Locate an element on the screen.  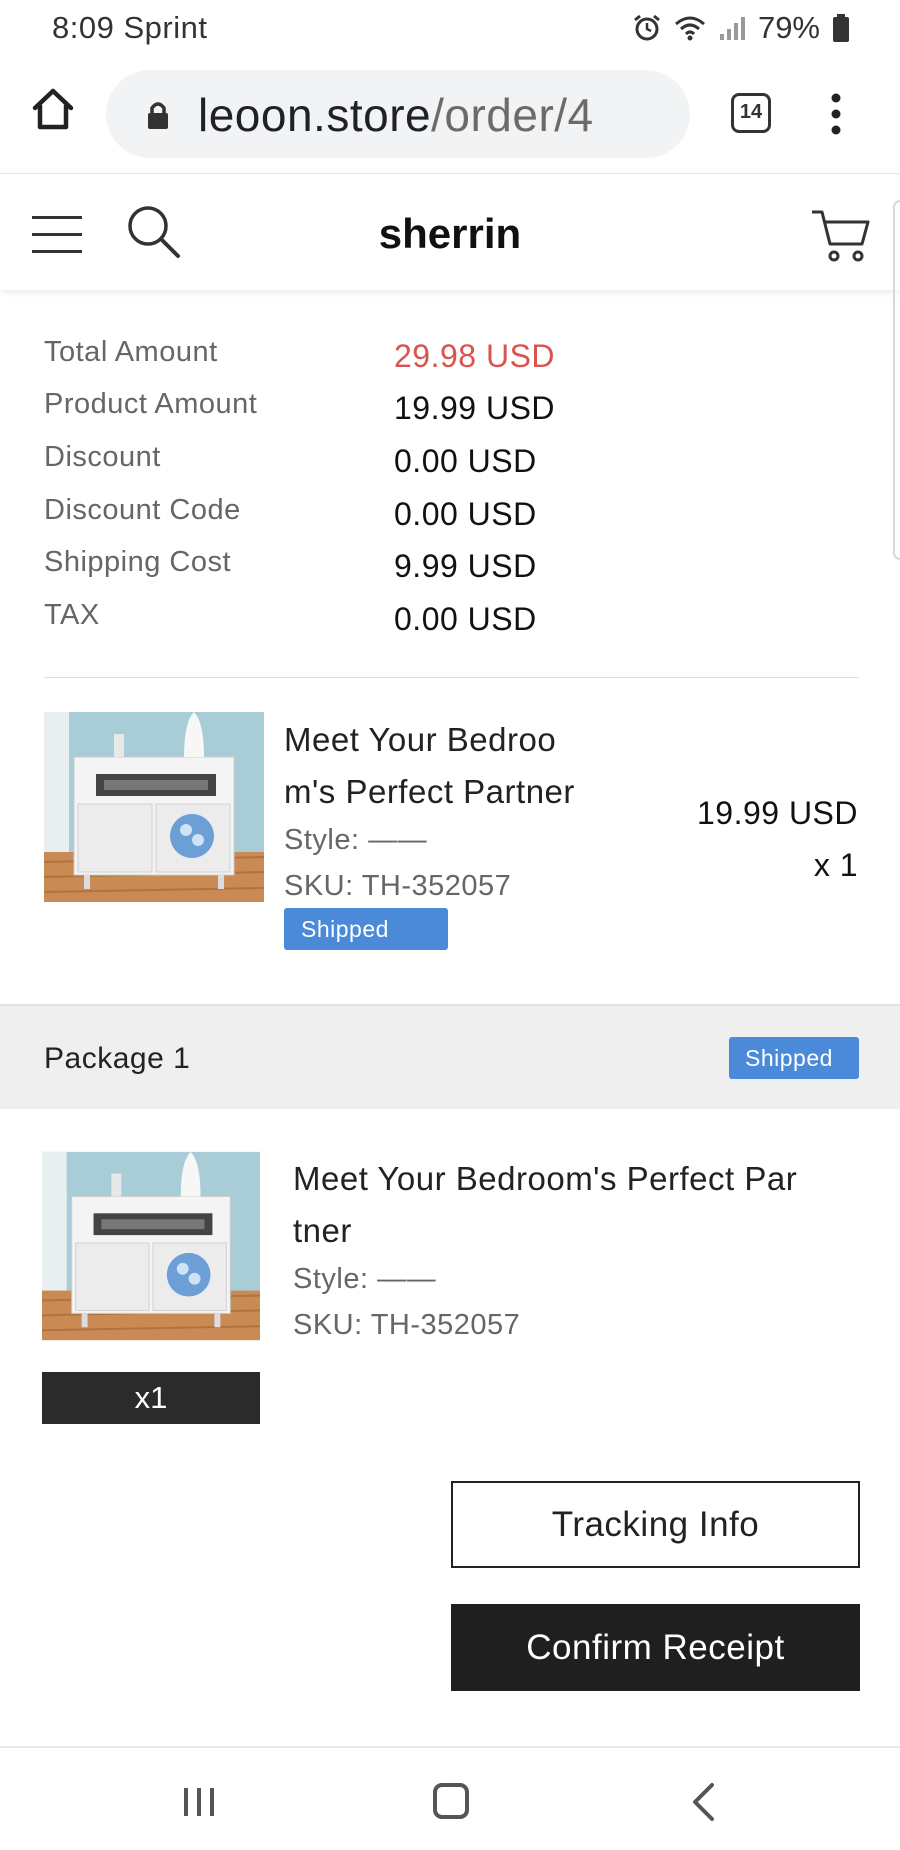
summary-row-shipping: Shipping Cost 9.99 USD is located at coordinates (451, 572).